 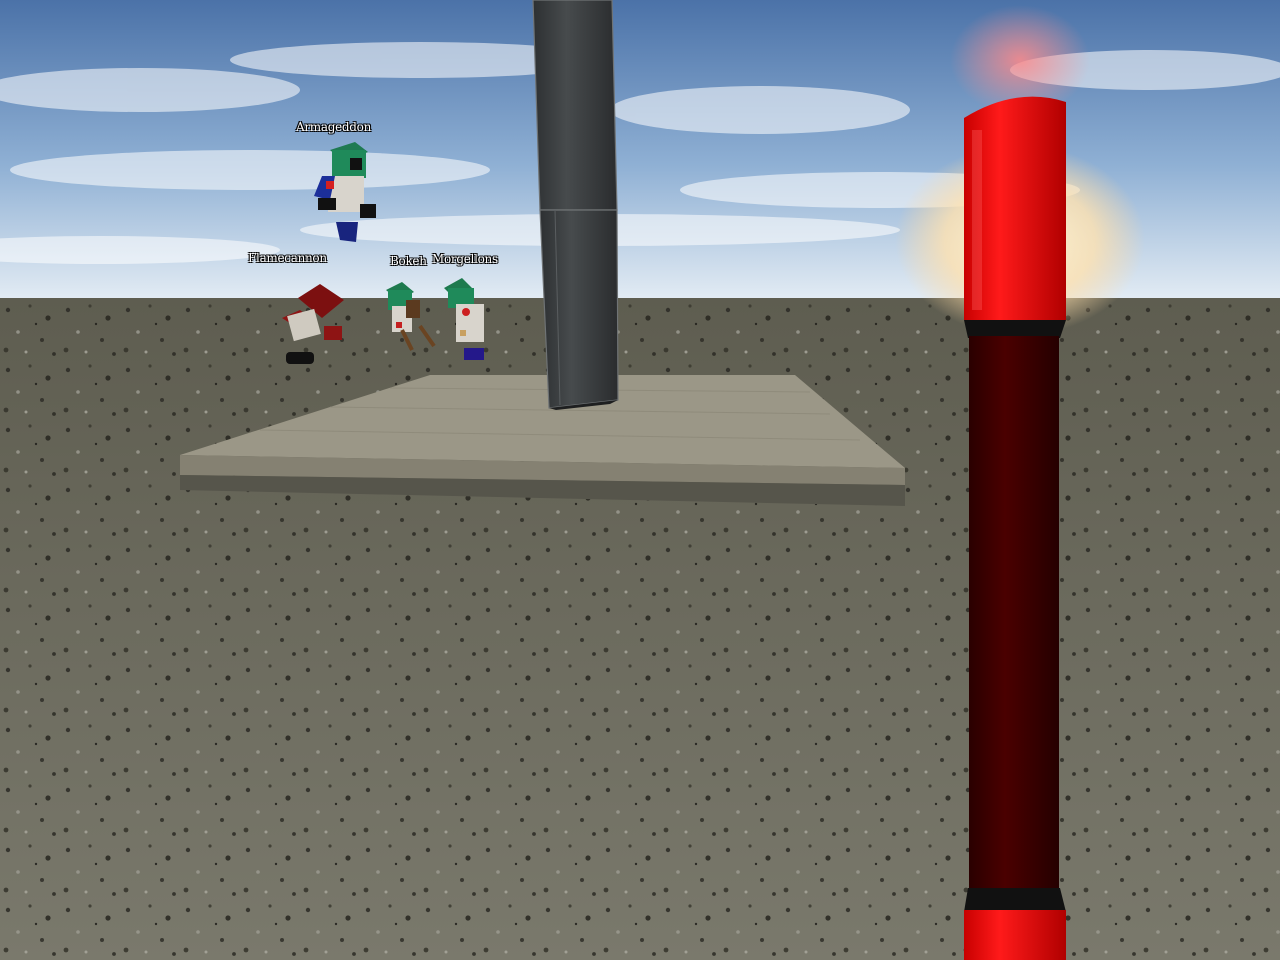 I want to click on held-firework-stick, so click(x=1015, y=528).